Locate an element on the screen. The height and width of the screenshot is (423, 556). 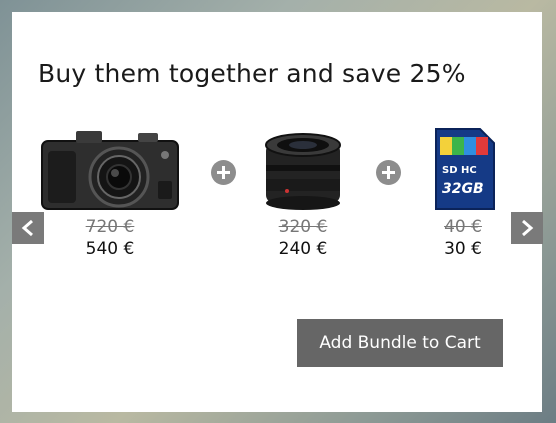
price-new: 30 € is located at coordinates (463, 249).